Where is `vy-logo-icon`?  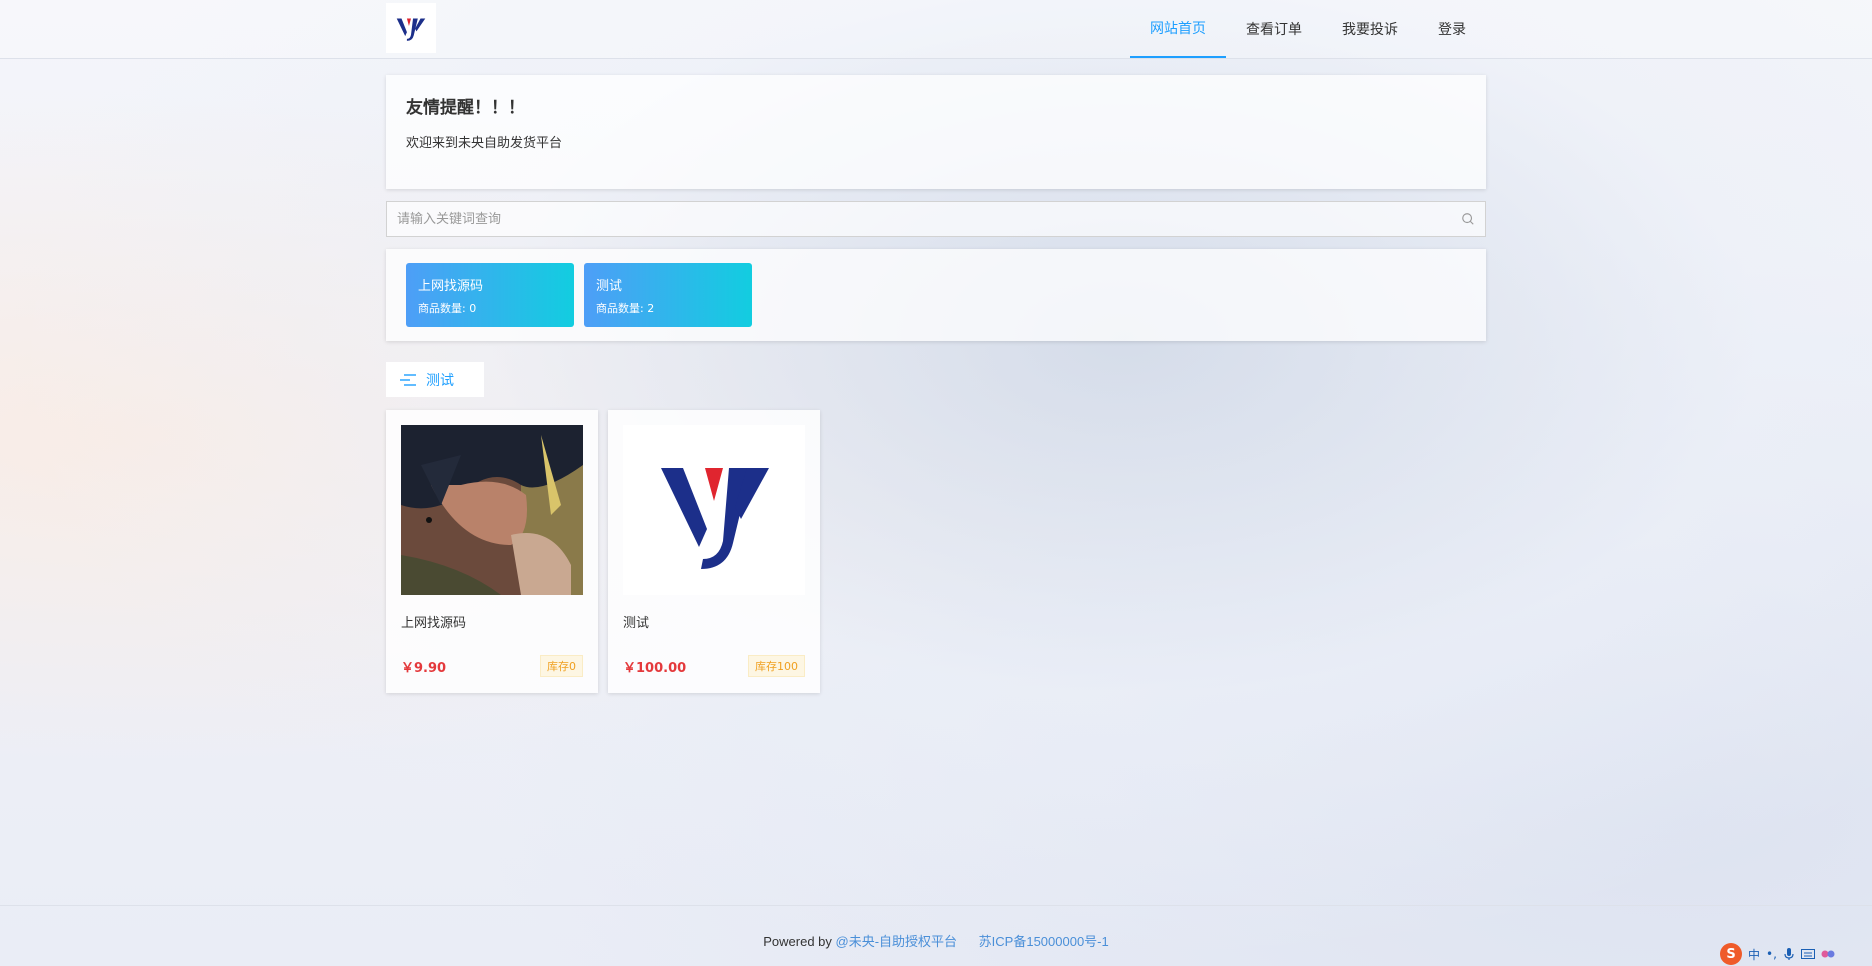 vy-logo-icon is located at coordinates (411, 29).